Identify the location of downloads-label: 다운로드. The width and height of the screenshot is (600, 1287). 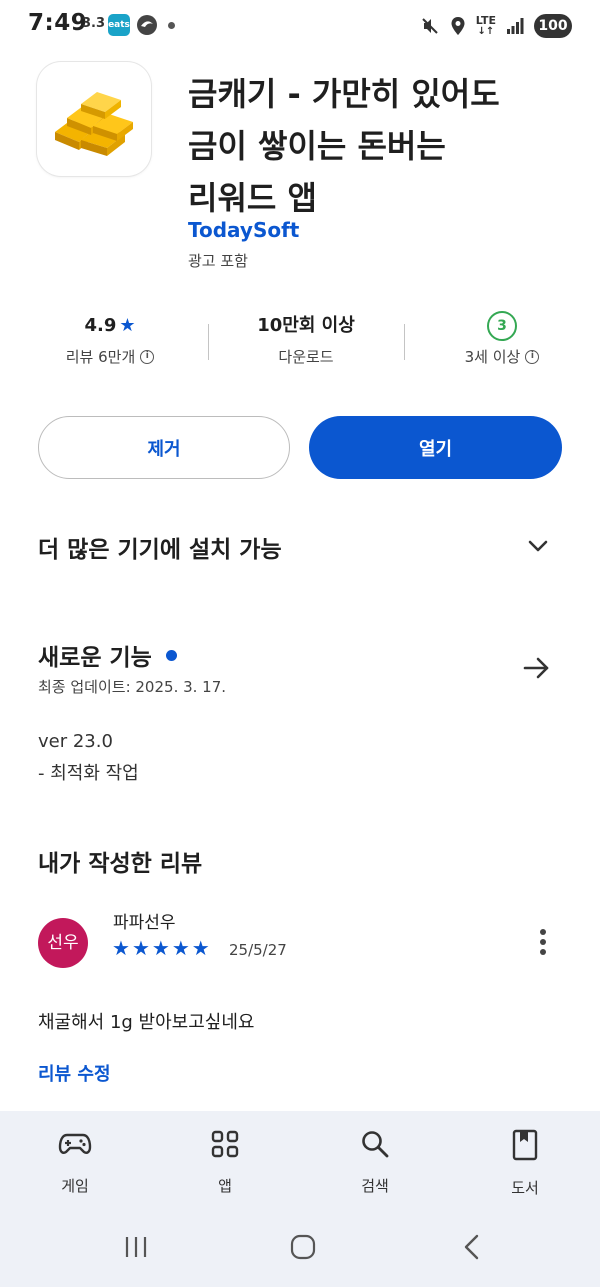
(306, 357).